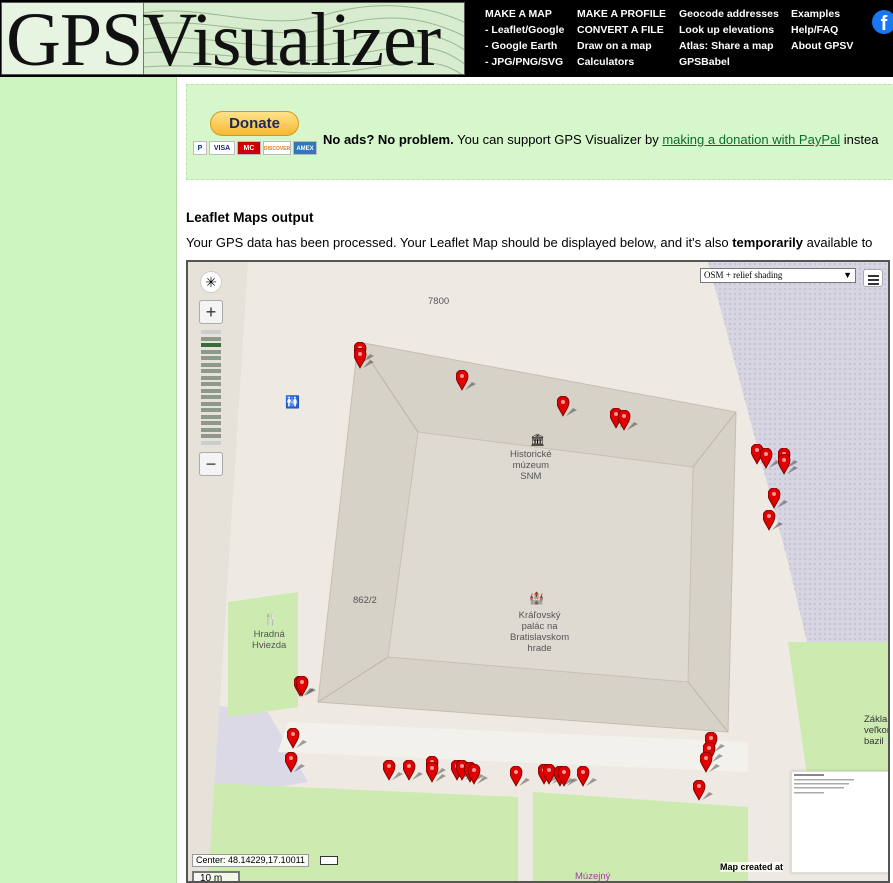 Image resolution: width=893 pixels, height=883 pixels. Describe the element at coordinates (292, 402) in the screenshot. I see `toilets-icon: 🚻` at that location.